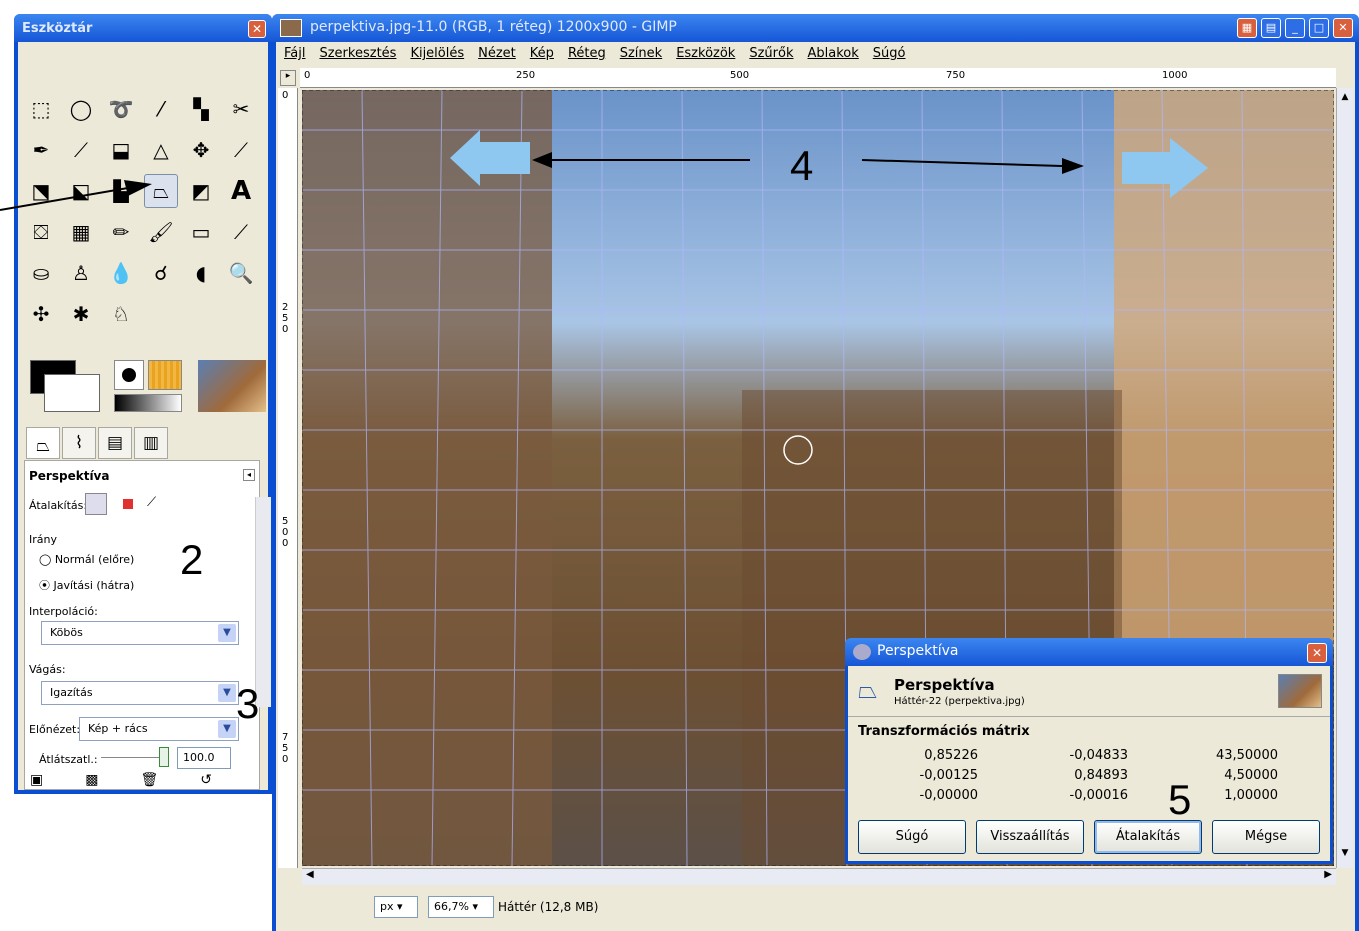 Image resolution: width=1359 pixels, height=931 pixels. Describe the element at coordinates (1266, 837) in the screenshot. I see `cancel-button: Mégse` at that location.